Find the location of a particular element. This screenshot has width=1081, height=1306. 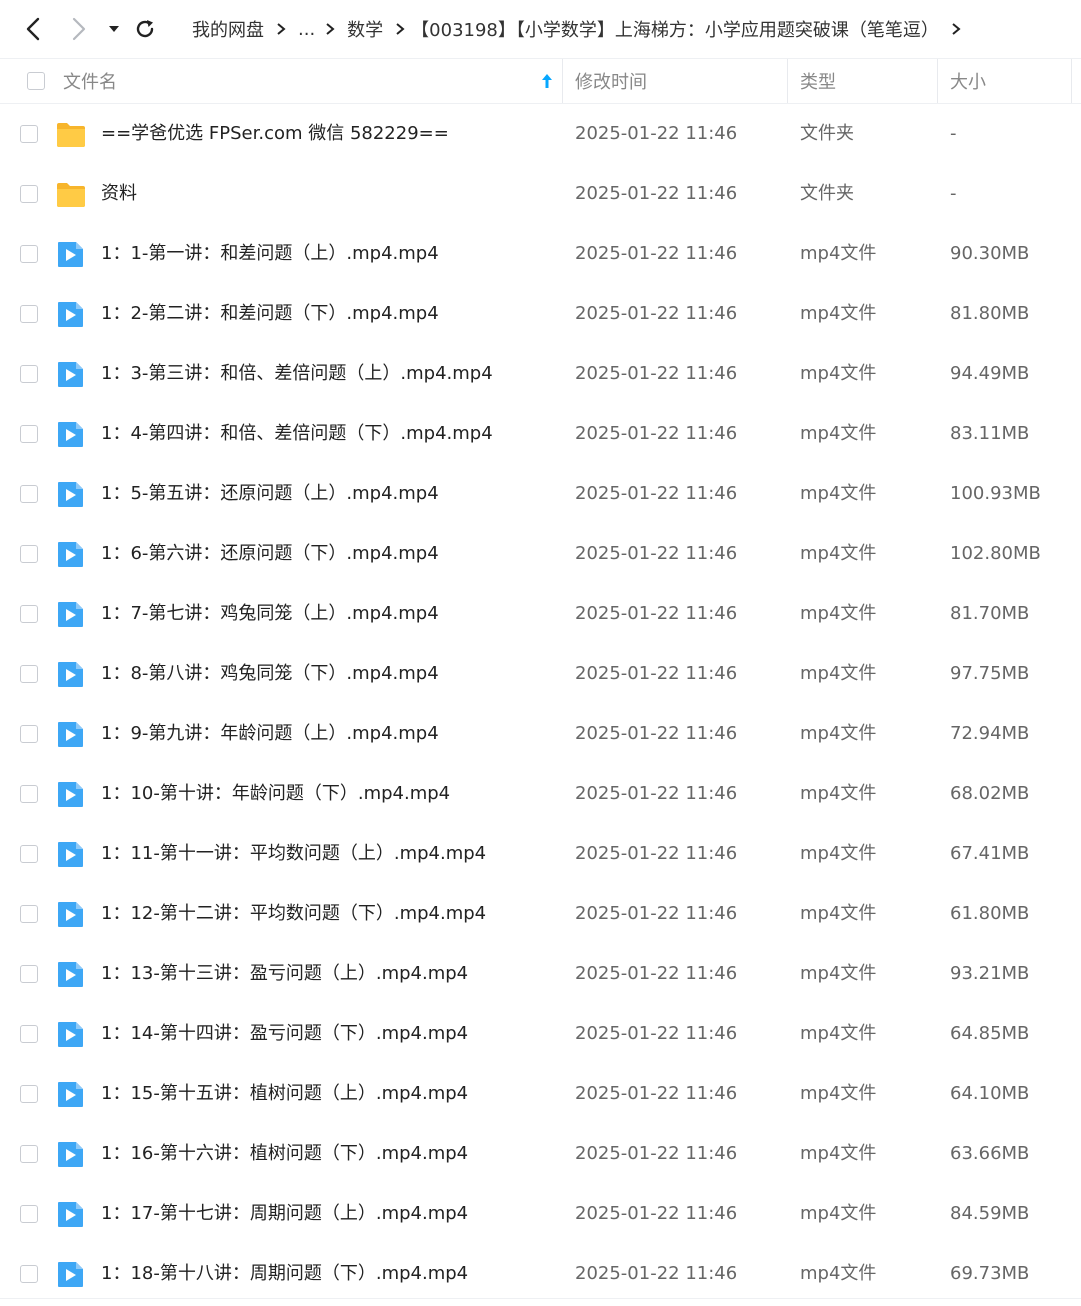

file-name: 1：15-第十五讲：植树问题（上）.mp4.mp4 is located at coordinates (284, 1094).